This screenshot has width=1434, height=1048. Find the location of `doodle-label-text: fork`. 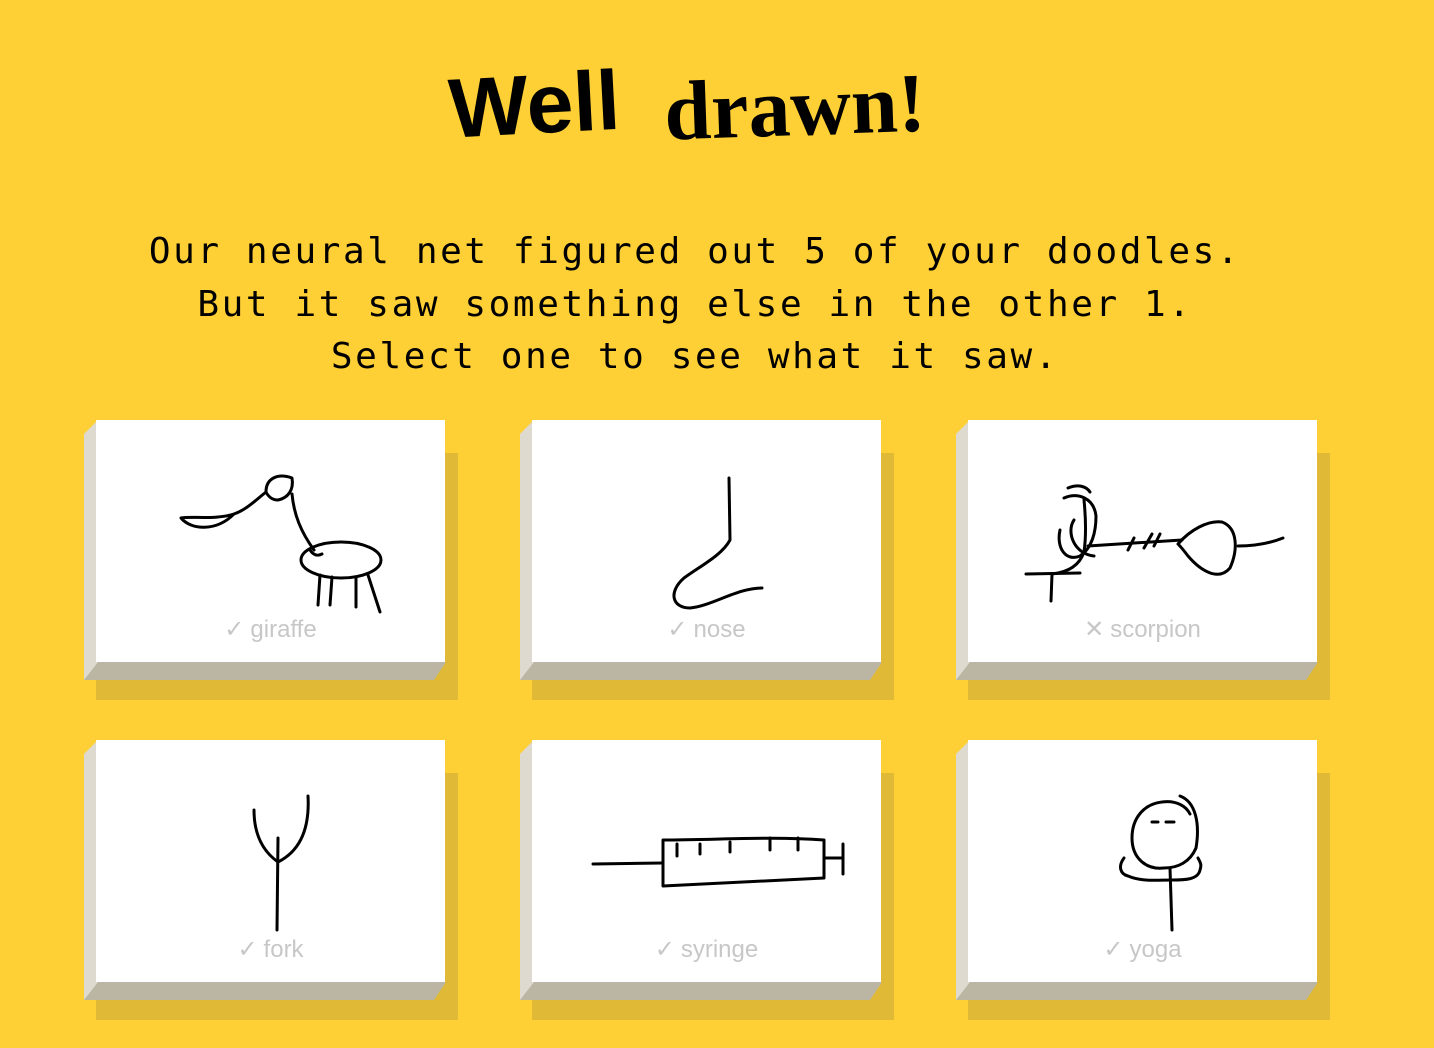

doodle-label-text: fork is located at coordinates (283, 949).